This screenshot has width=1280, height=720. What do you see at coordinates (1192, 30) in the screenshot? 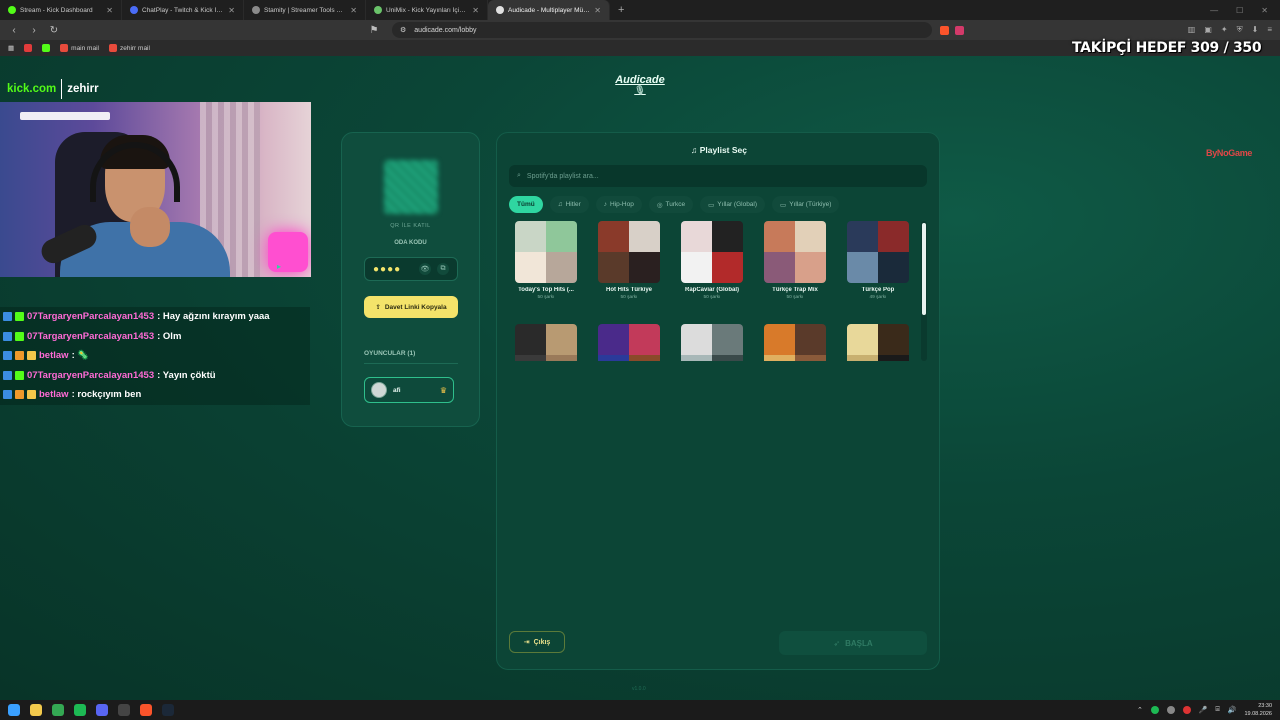
I see `sidebar-icon: ▥` at bounding box center [1192, 30].